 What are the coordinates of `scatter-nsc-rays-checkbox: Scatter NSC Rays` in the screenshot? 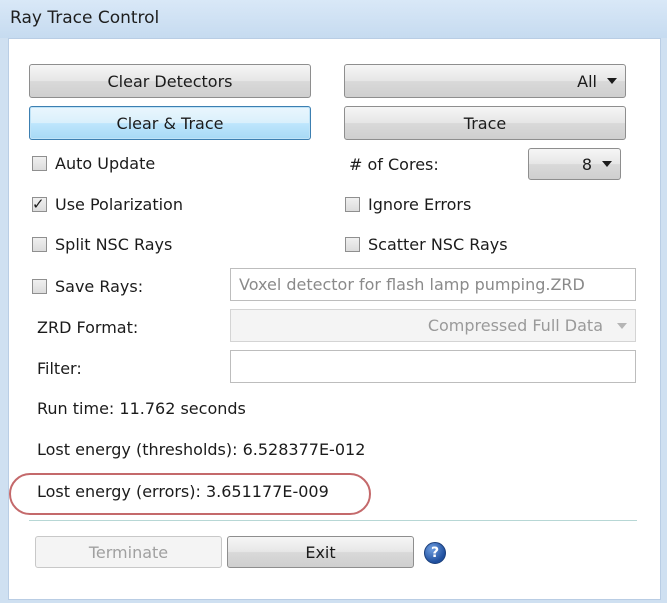 It's located at (426, 244).